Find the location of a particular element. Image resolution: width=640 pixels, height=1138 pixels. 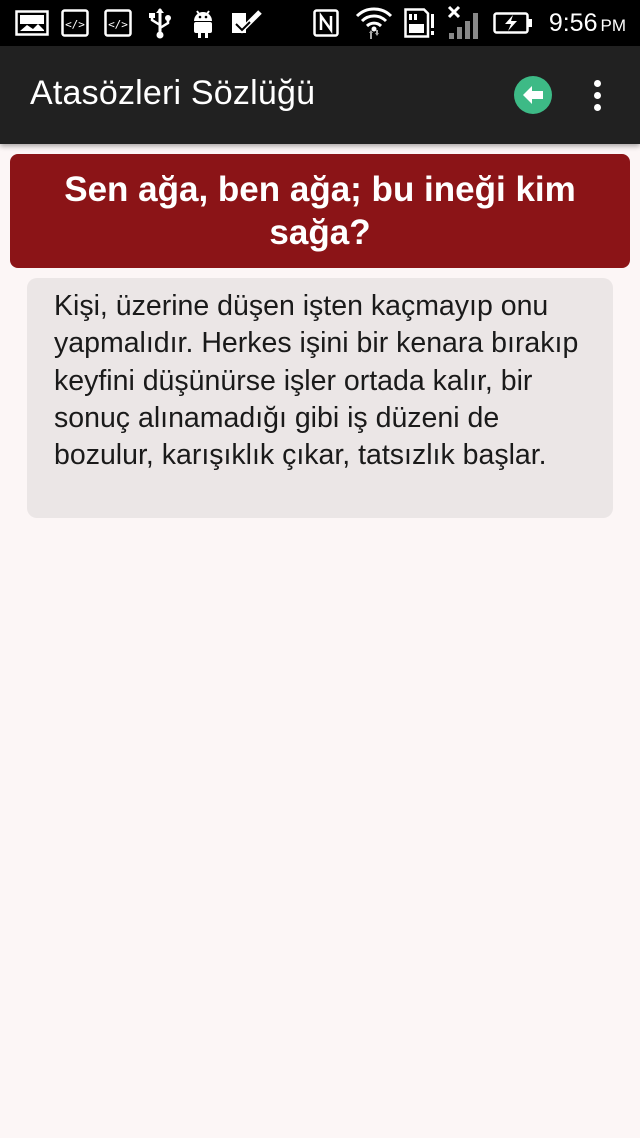

proverb-title: Sen ağa, ben ağa; bu ineği kim sağa? is located at coordinates (320, 211).